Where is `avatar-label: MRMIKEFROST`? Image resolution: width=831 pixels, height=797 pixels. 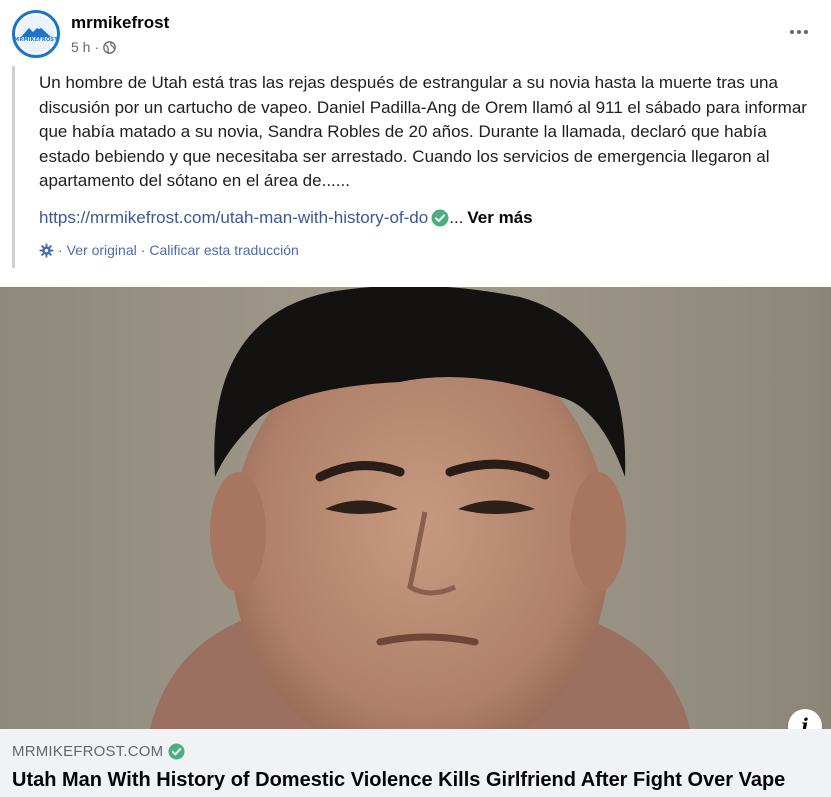
avatar-label: MRMIKEFROST is located at coordinates (36, 40).